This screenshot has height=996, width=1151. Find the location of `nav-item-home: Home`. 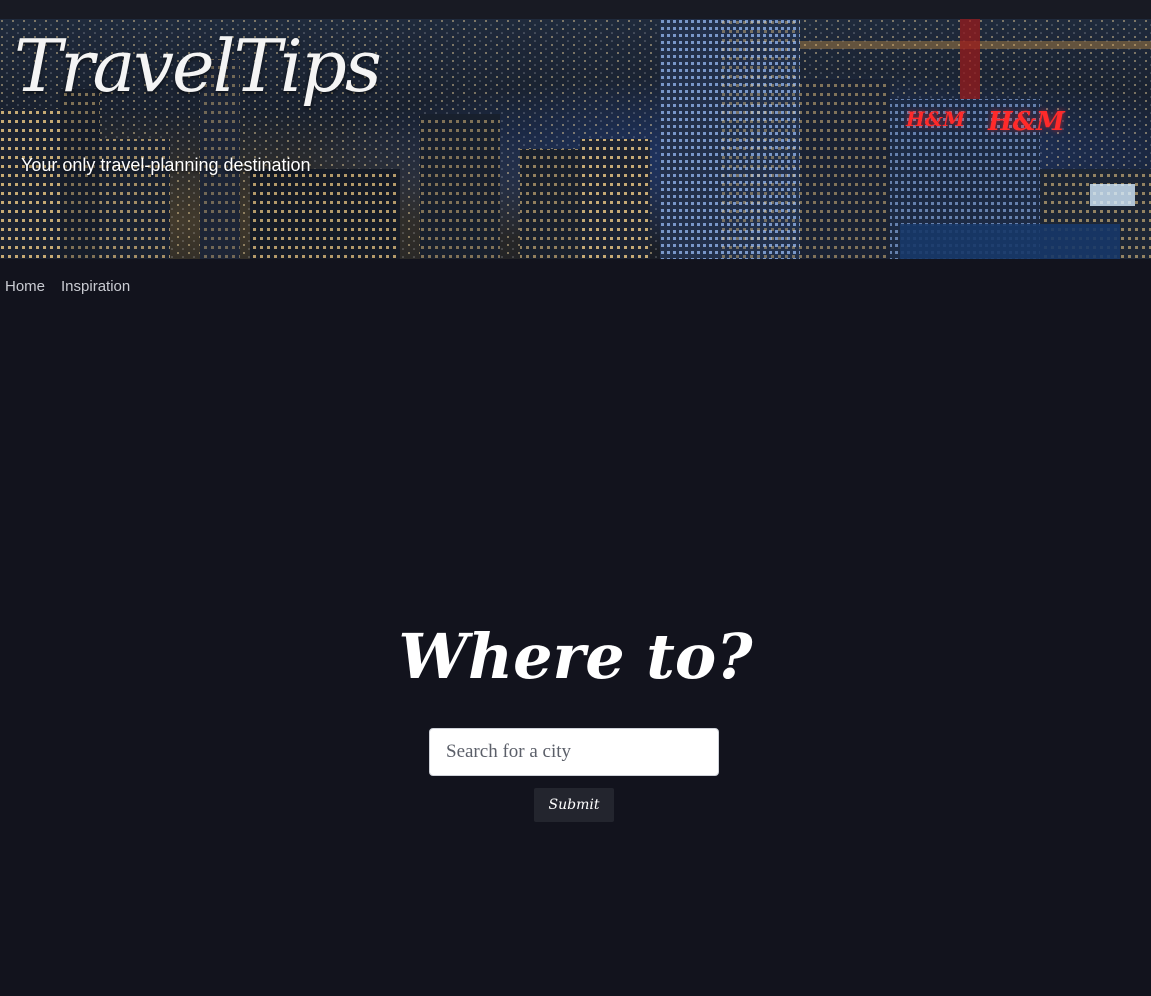

nav-item-home: Home is located at coordinates (25, 287).